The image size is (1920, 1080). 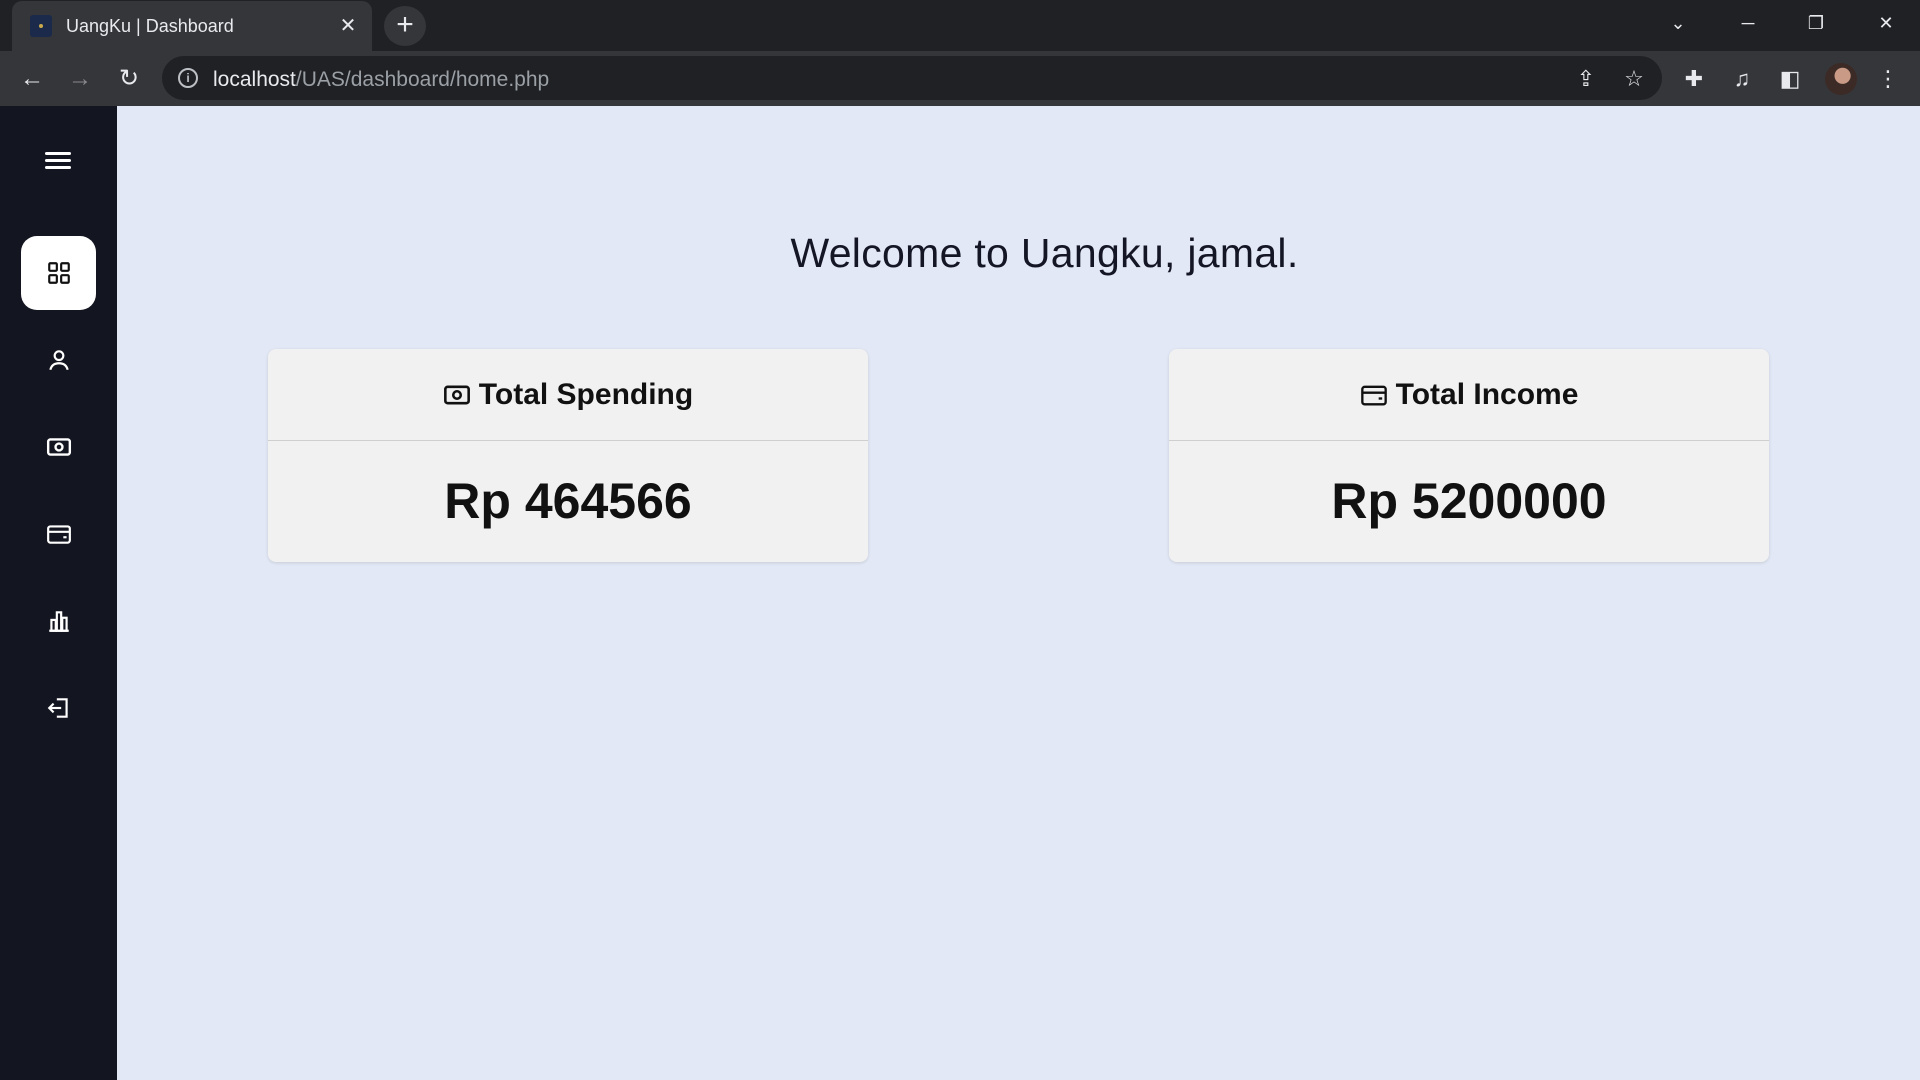 I want to click on profile-avatar, so click(x=1841, y=79).